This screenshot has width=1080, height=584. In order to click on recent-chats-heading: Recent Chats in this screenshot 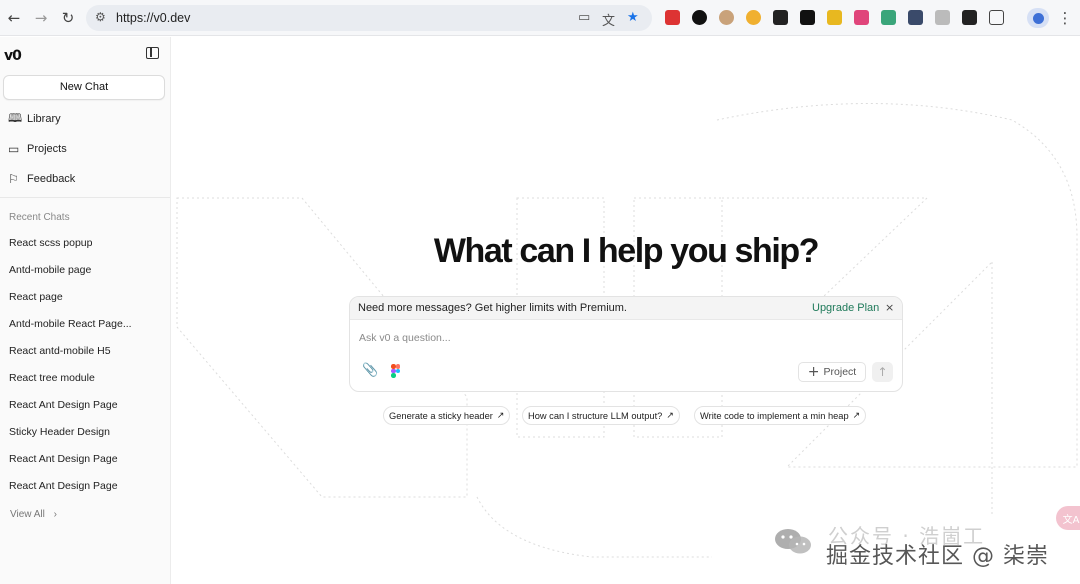, I will do `click(39, 217)`.